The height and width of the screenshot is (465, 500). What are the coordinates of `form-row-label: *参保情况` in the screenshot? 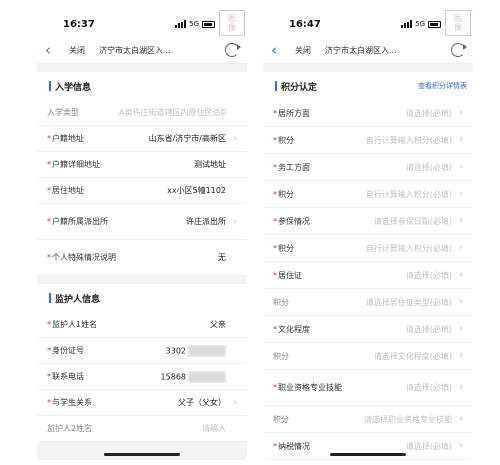 It's located at (309, 221).